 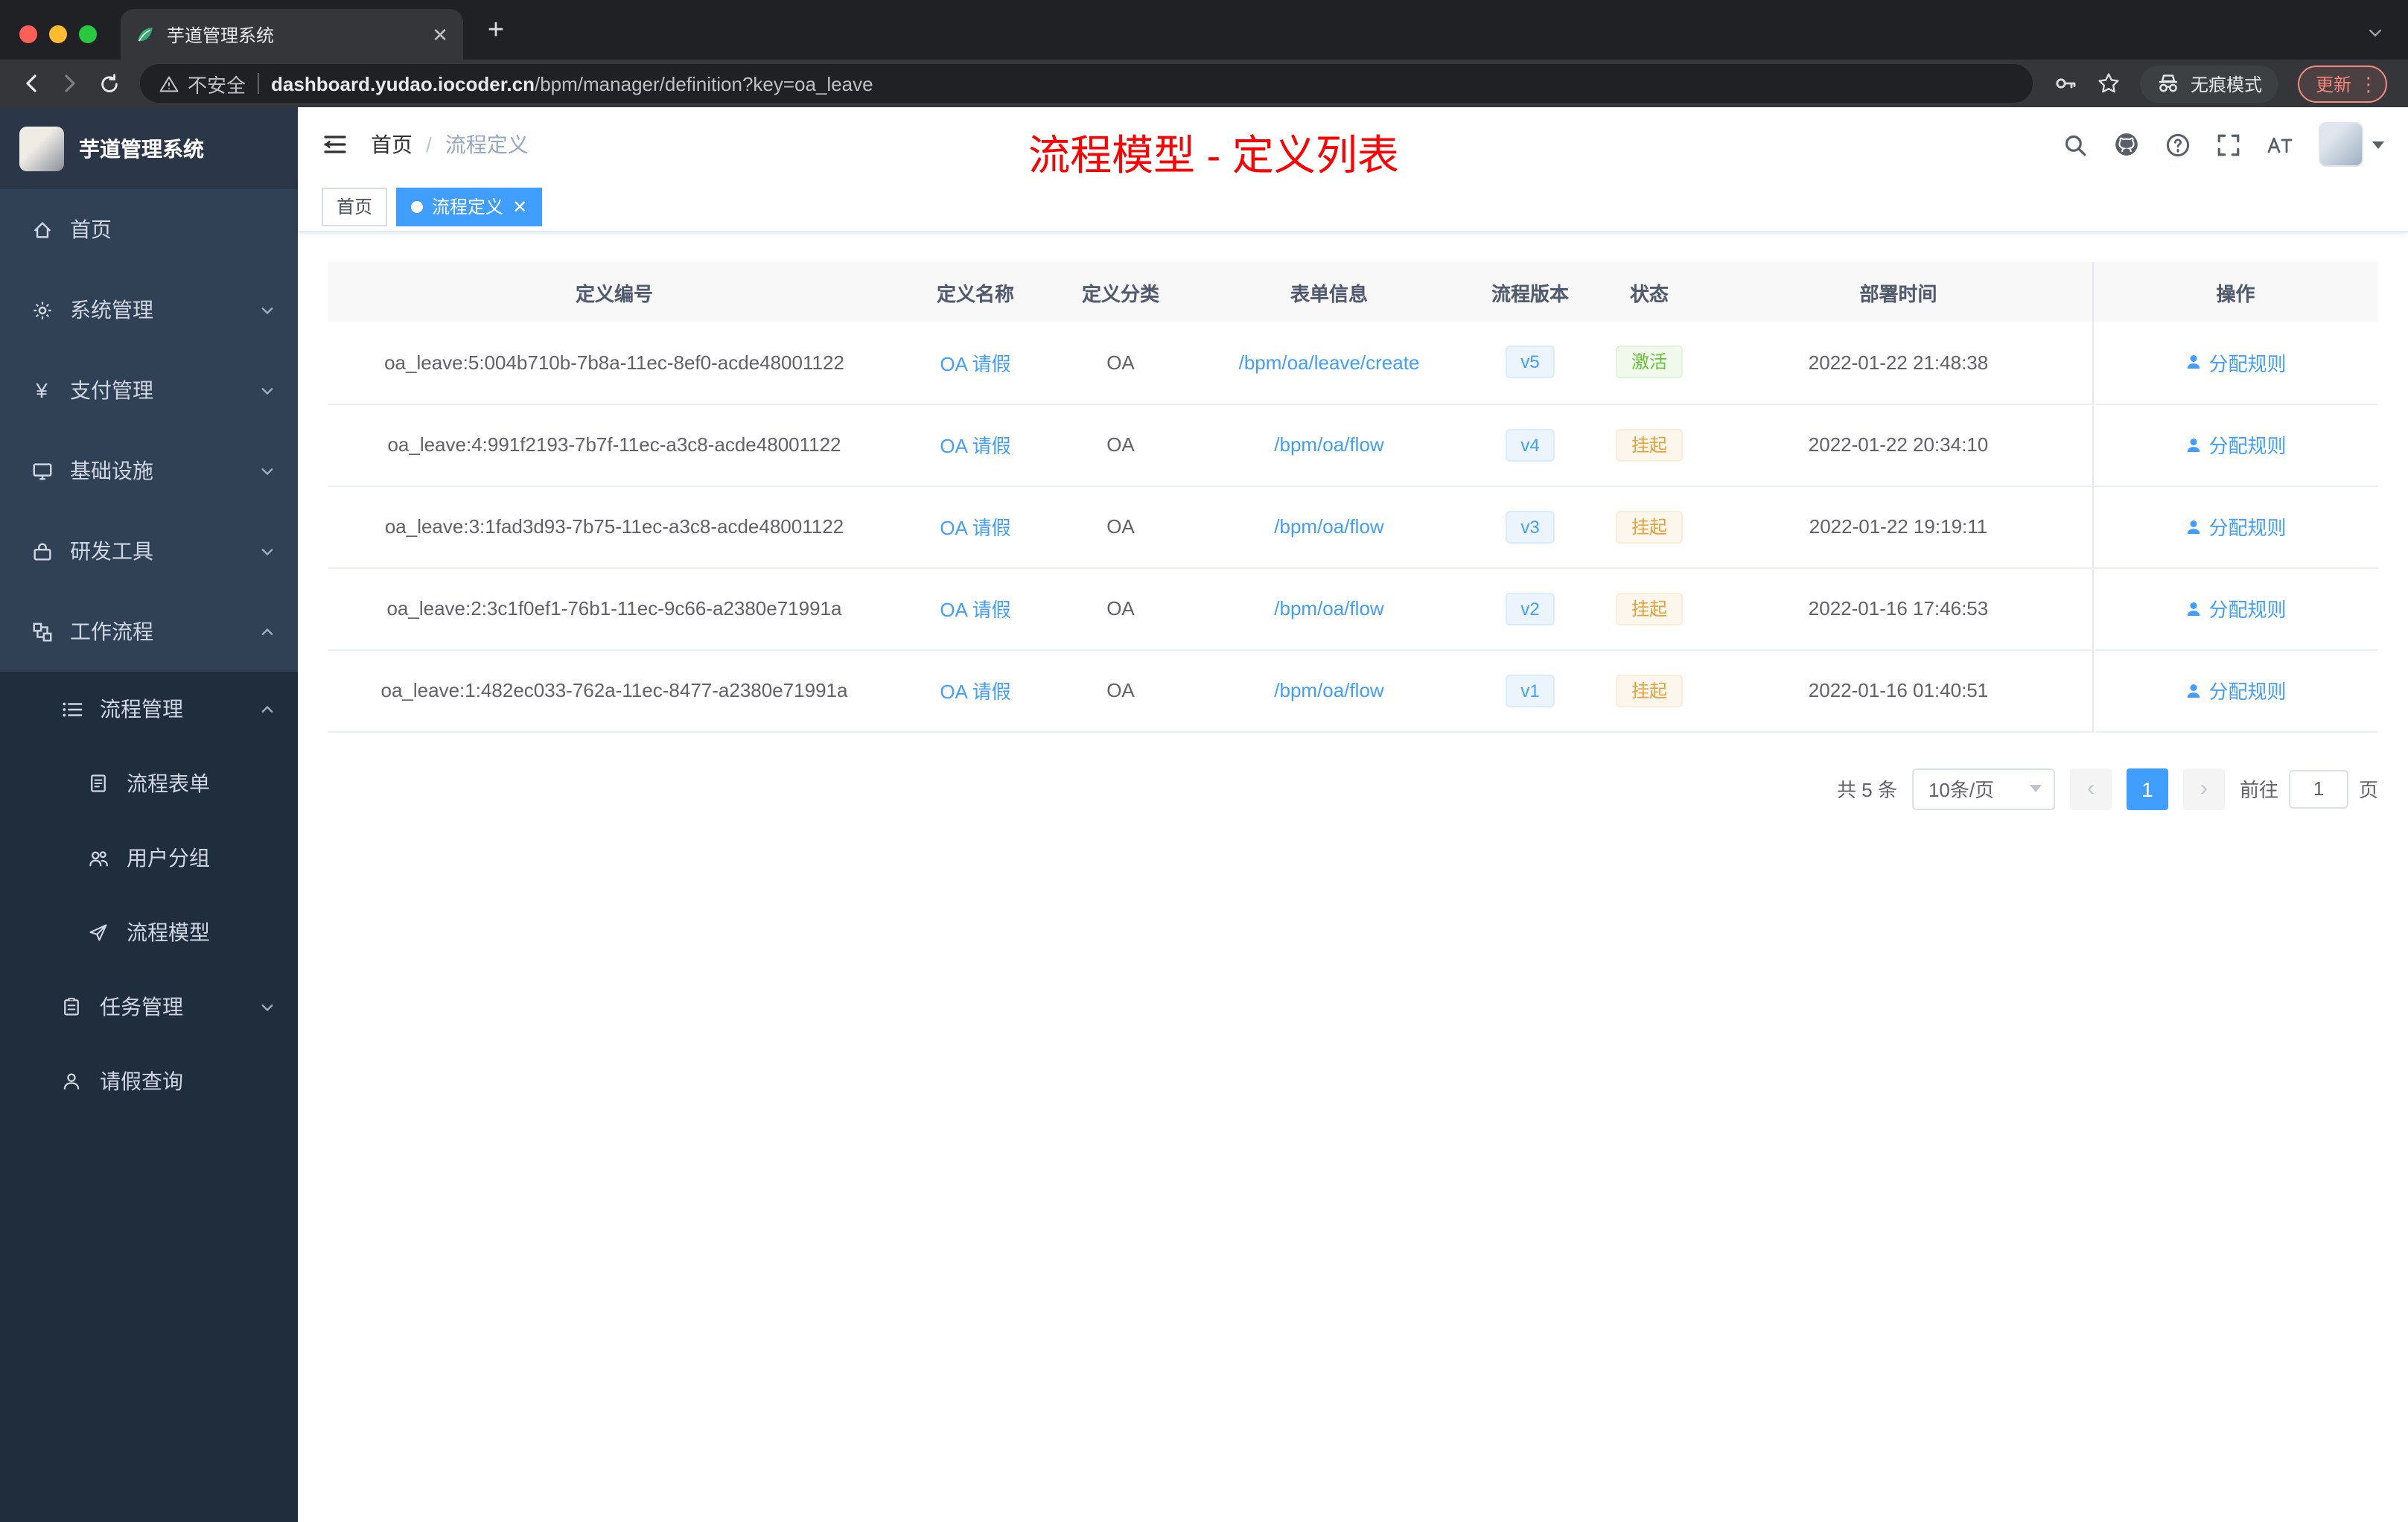 I want to click on browser-menu-icon: ⋮, so click(x=2368, y=83).